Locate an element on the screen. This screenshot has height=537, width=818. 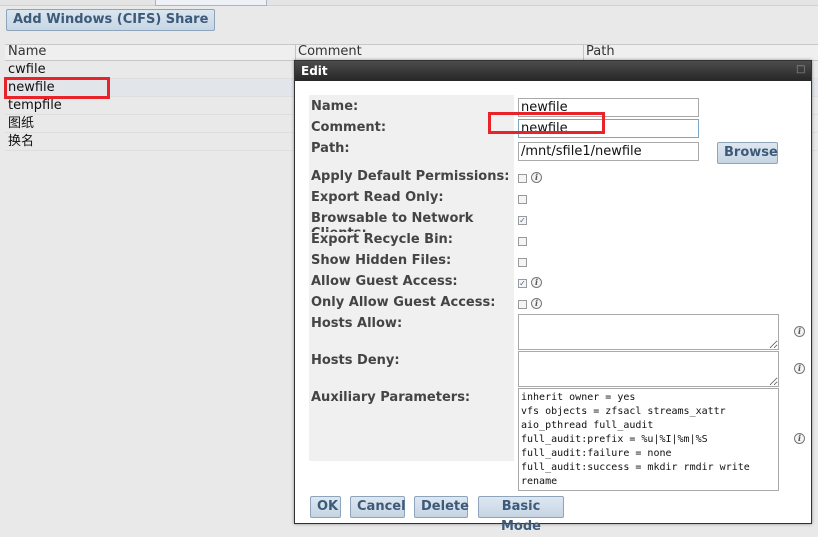
apply-default-permissions-checkbox is located at coordinates (522, 178).